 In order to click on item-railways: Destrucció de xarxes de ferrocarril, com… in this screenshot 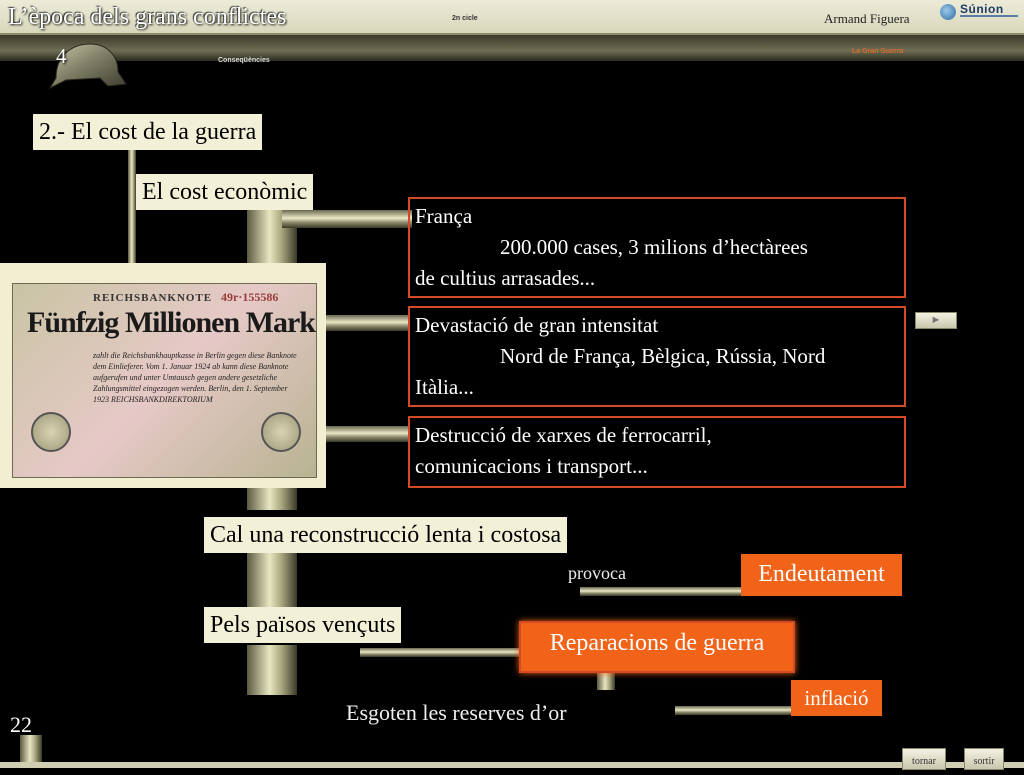, I will do `click(657, 452)`.